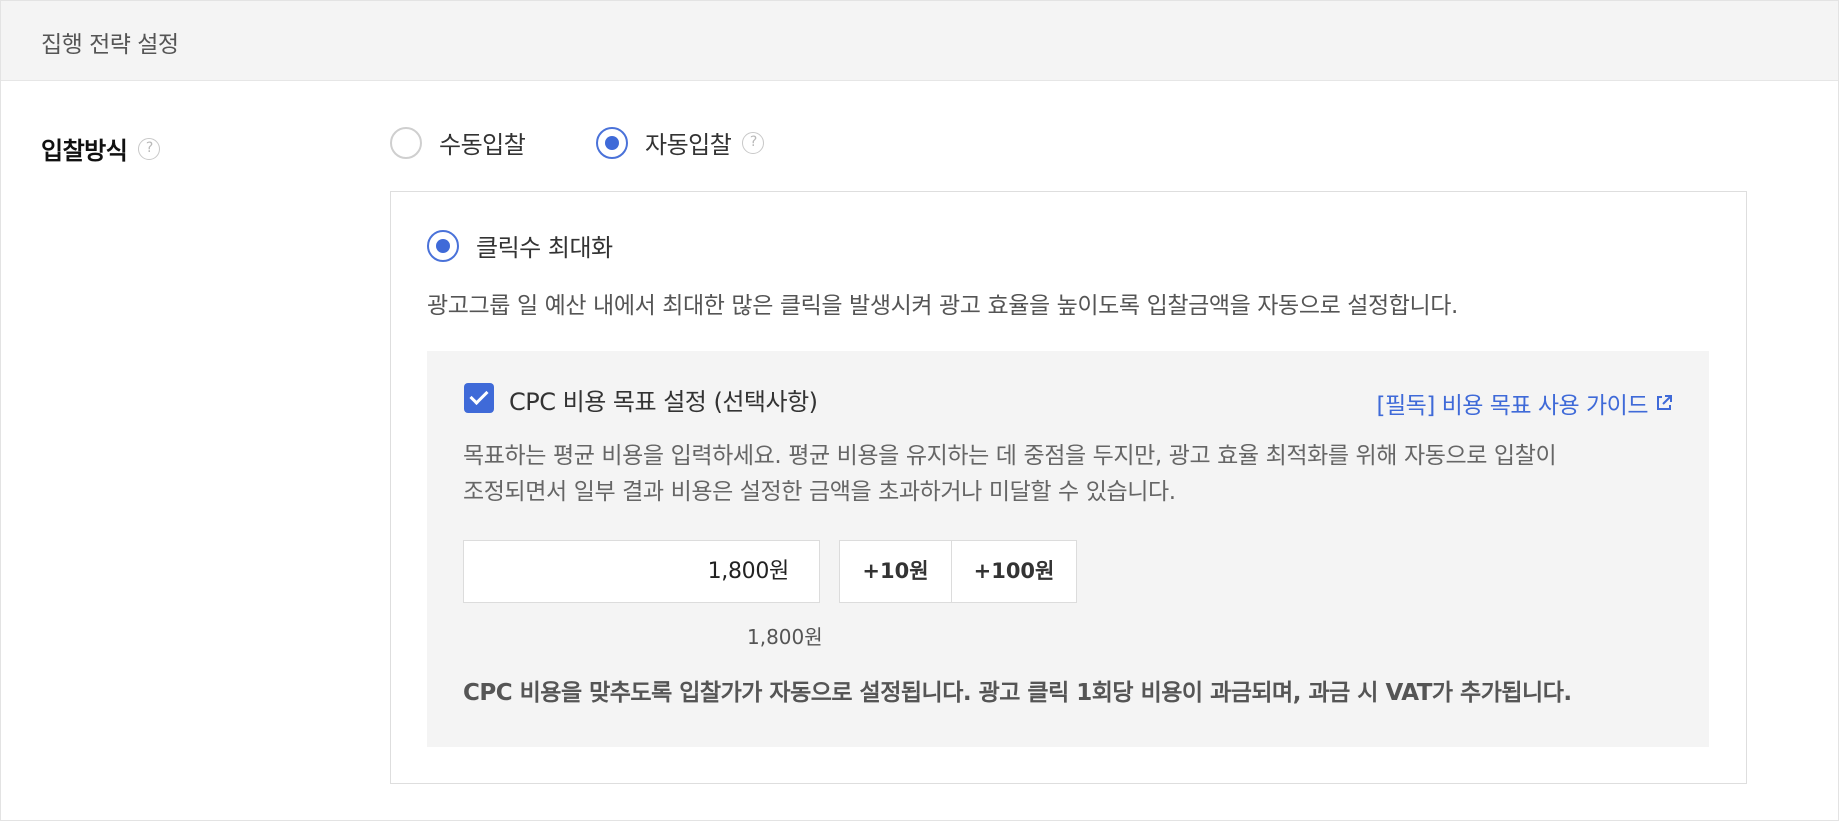 Image resolution: width=1839 pixels, height=821 pixels. I want to click on cpc-amount-input: 1,800원, so click(641, 571).